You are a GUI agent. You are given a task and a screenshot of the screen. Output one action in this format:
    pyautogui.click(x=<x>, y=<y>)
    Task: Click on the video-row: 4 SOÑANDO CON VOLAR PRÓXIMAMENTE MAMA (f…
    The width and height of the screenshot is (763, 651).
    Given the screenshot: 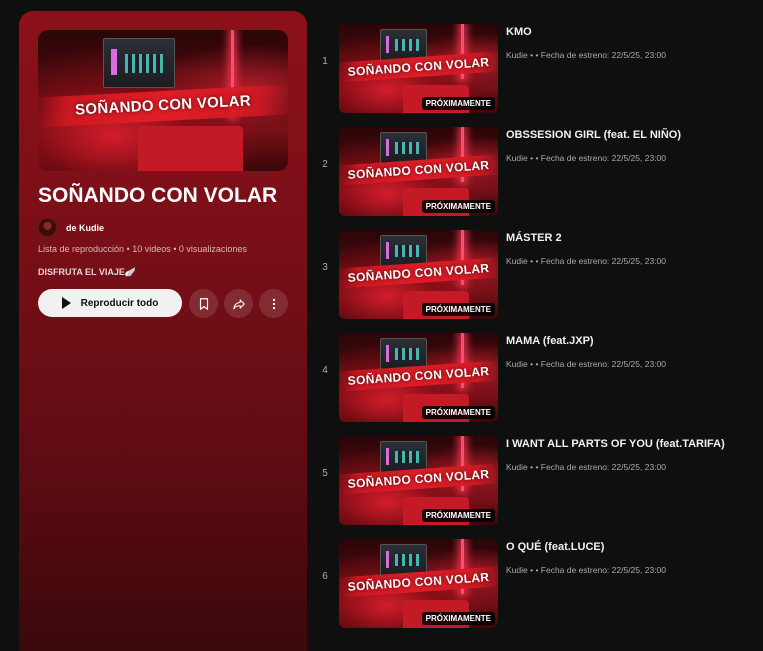 What is the action you would take?
    pyautogui.click(x=538, y=382)
    